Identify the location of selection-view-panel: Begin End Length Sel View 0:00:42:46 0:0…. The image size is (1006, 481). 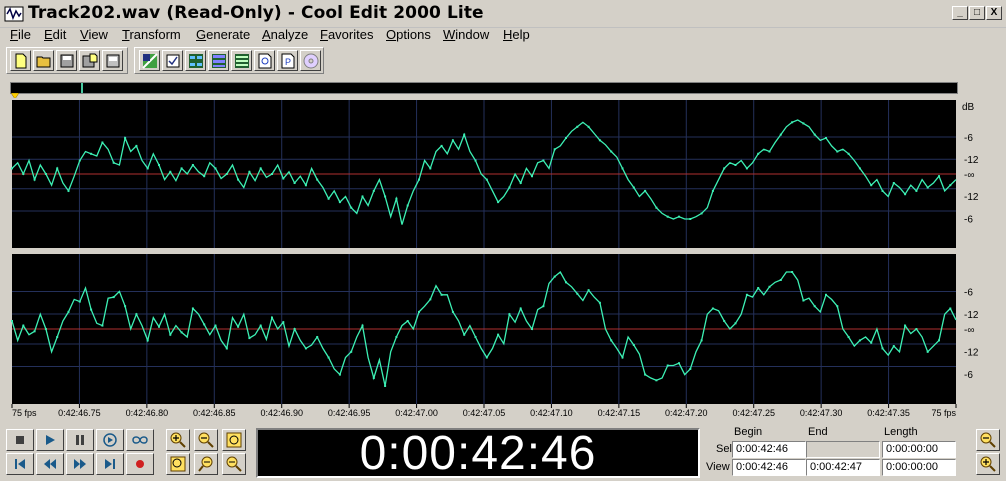
(836, 452).